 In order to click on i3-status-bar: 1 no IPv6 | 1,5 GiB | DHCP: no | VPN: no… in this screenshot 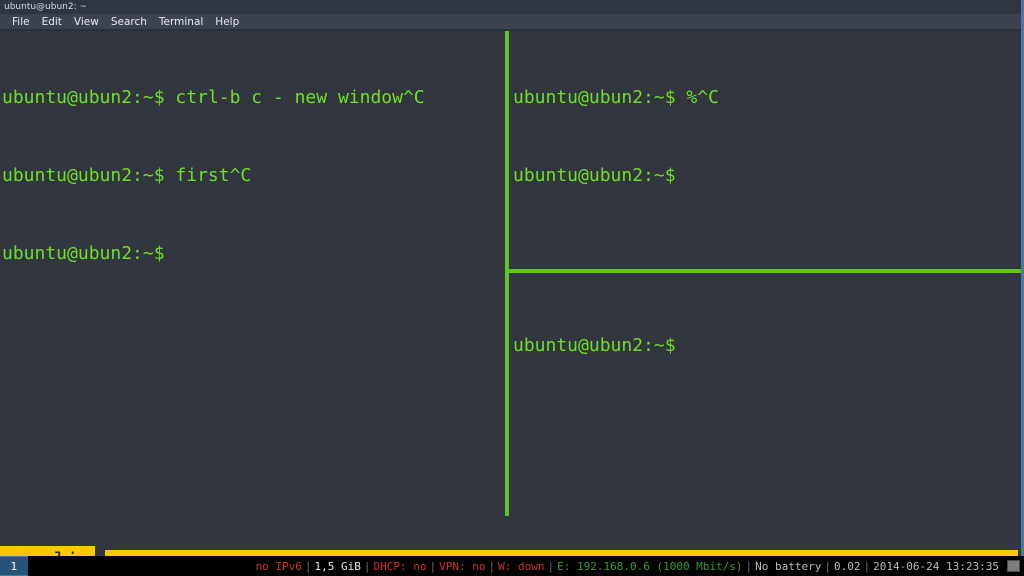, I will do `click(512, 566)`.